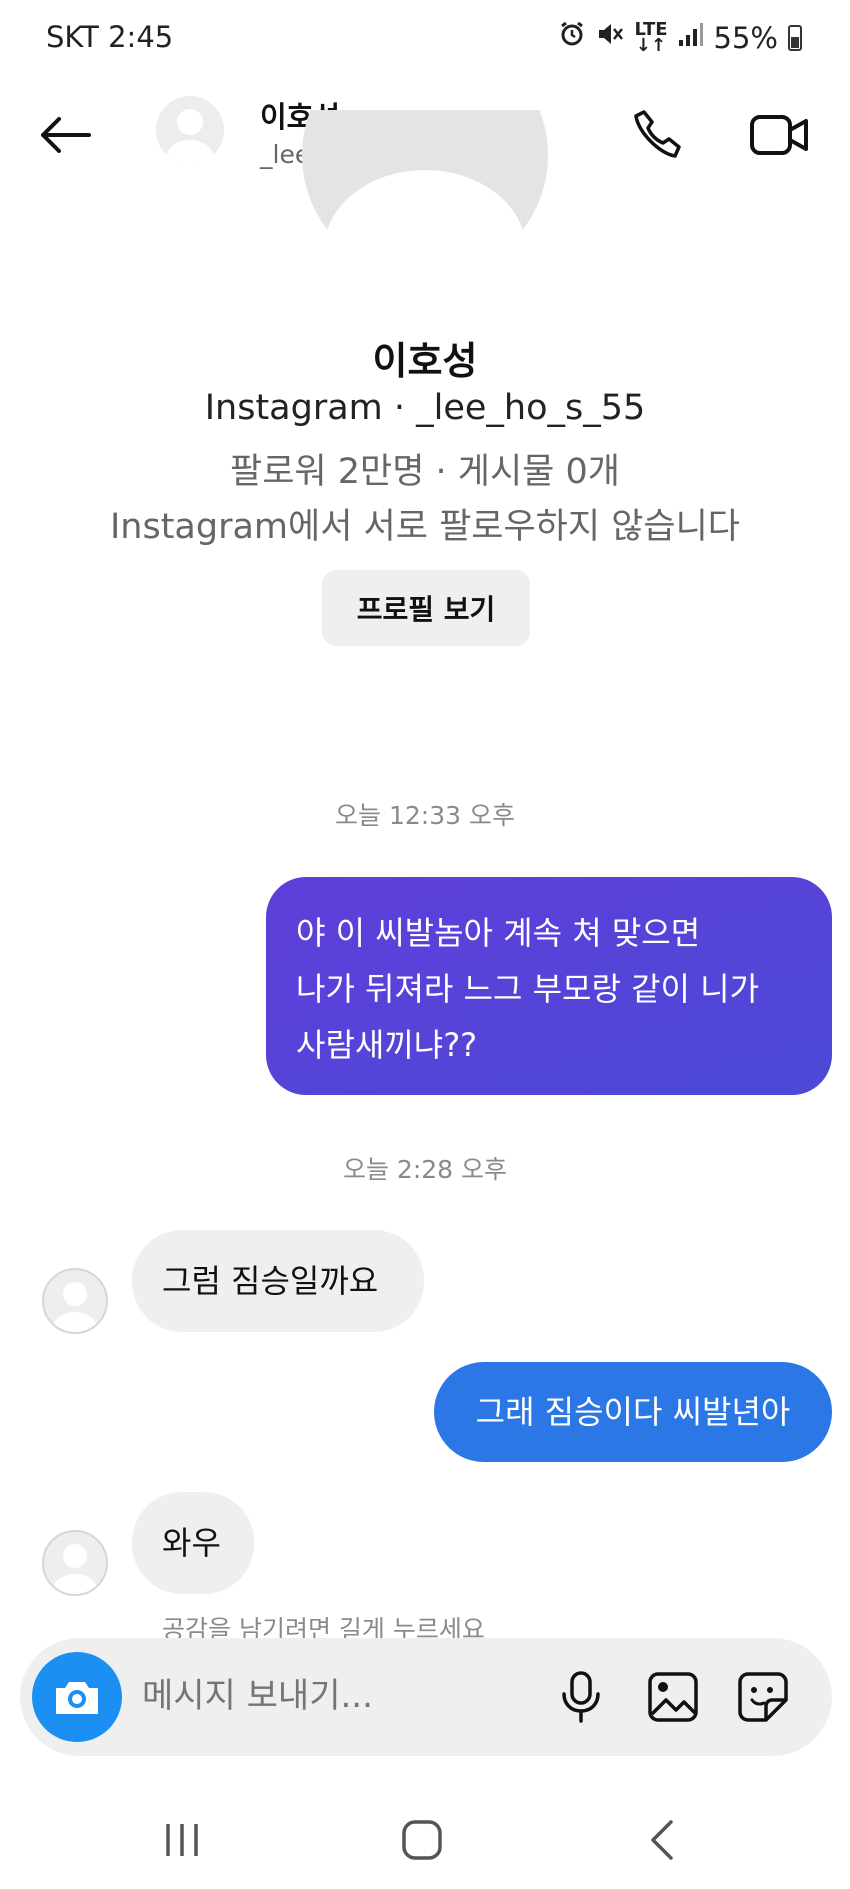 This screenshot has width=850, height=1889. Describe the element at coordinates (572, 37) in the screenshot. I see `alarm-icon` at that location.